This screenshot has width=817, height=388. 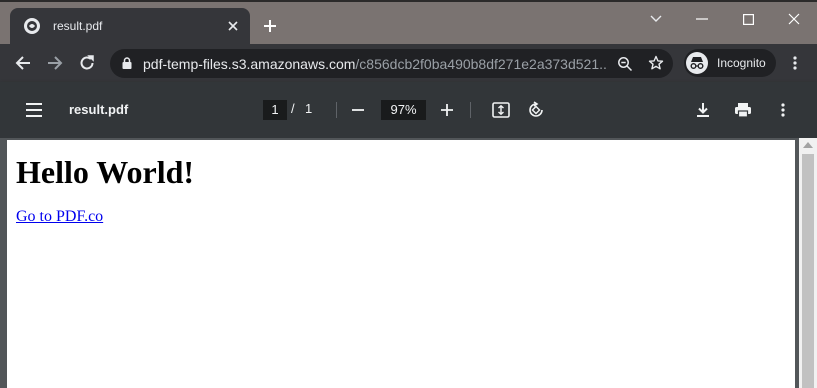 I want to click on page-total: 1, so click(x=309, y=108).